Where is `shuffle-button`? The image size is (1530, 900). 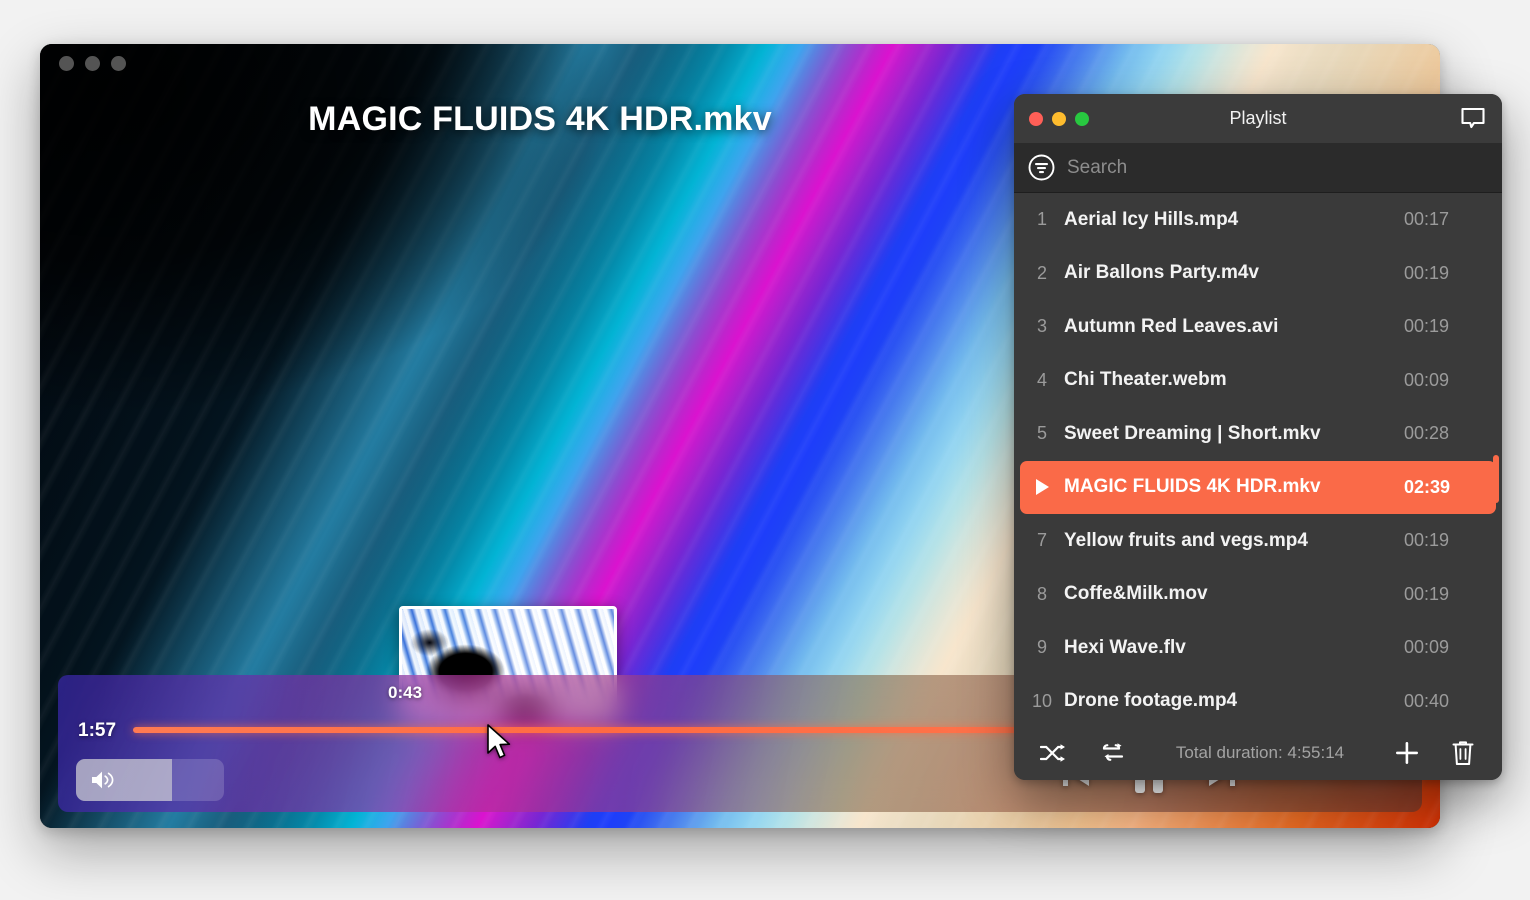
shuffle-button is located at coordinates (1053, 753).